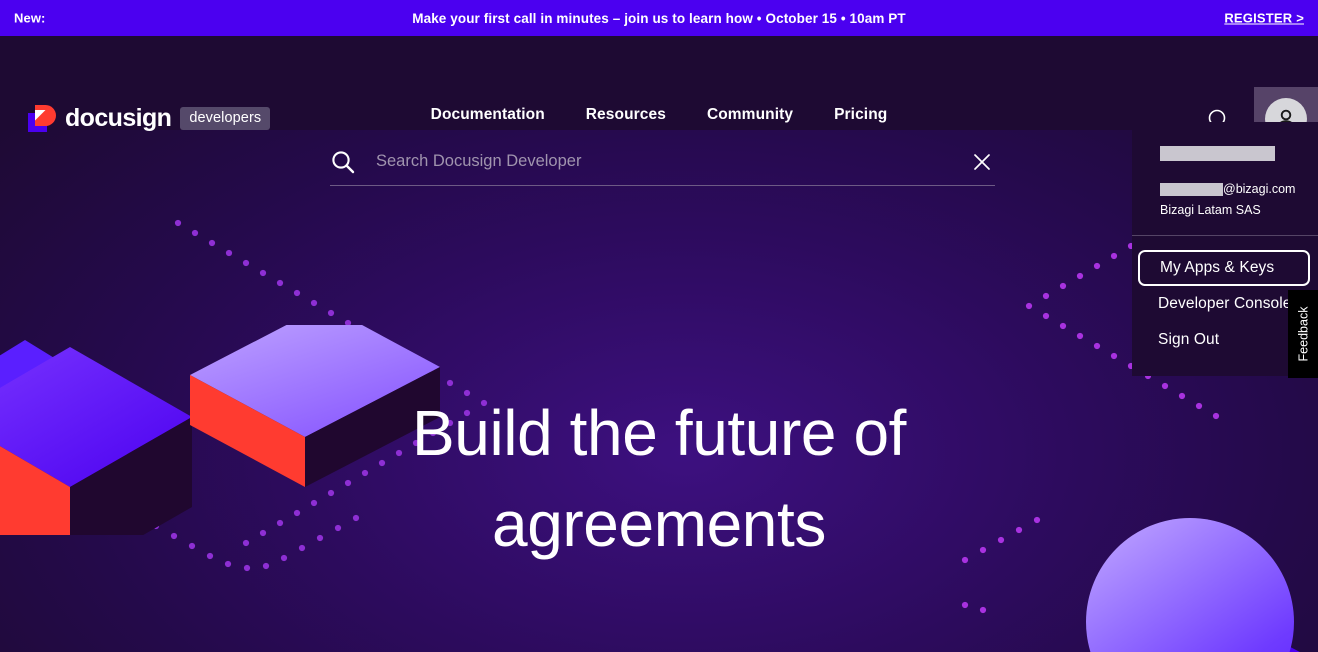 The width and height of the screenshot is (1318, 652). Describe the element at coordinates (1210, 210) in the screenshot. I see `user-organization: Bizagi Latam SAS` at that location.